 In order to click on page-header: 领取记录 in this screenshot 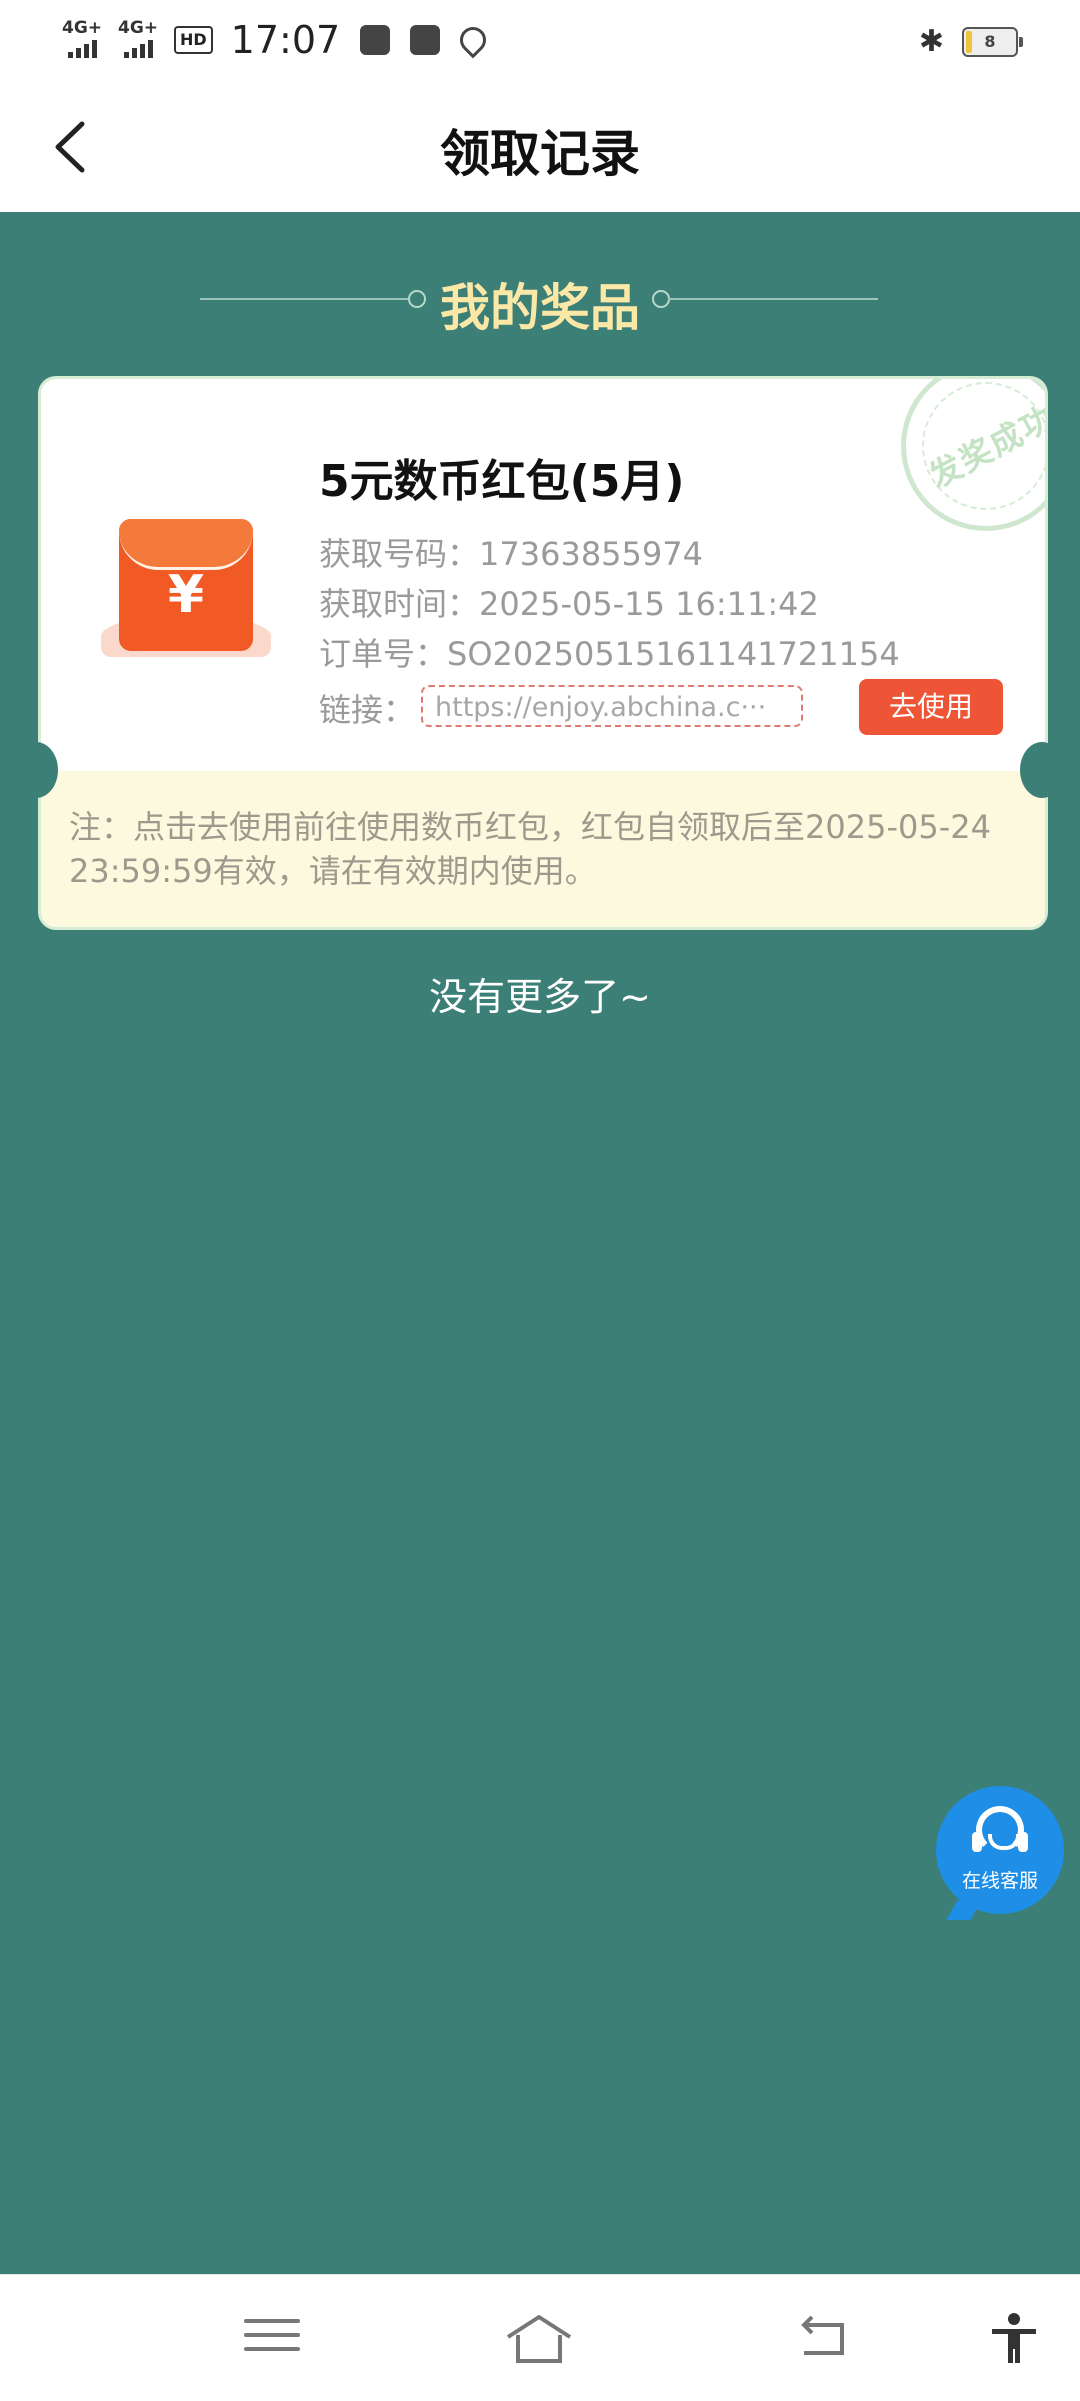, I will do `click(540, 148)`.